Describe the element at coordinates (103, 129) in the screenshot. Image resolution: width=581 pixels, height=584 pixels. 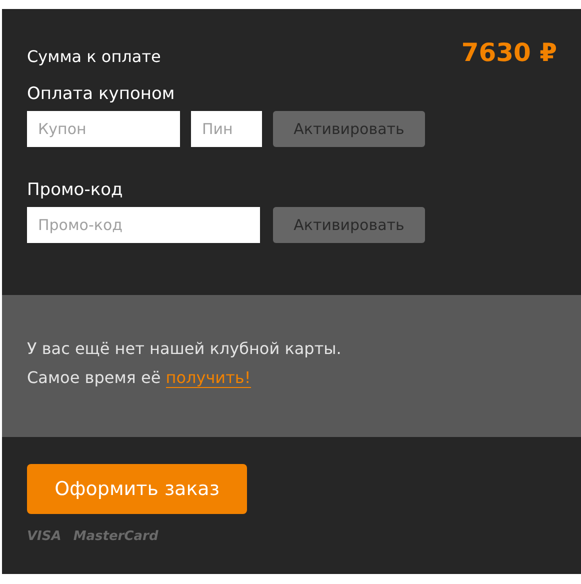
I see `input-field: Купон` at that location.